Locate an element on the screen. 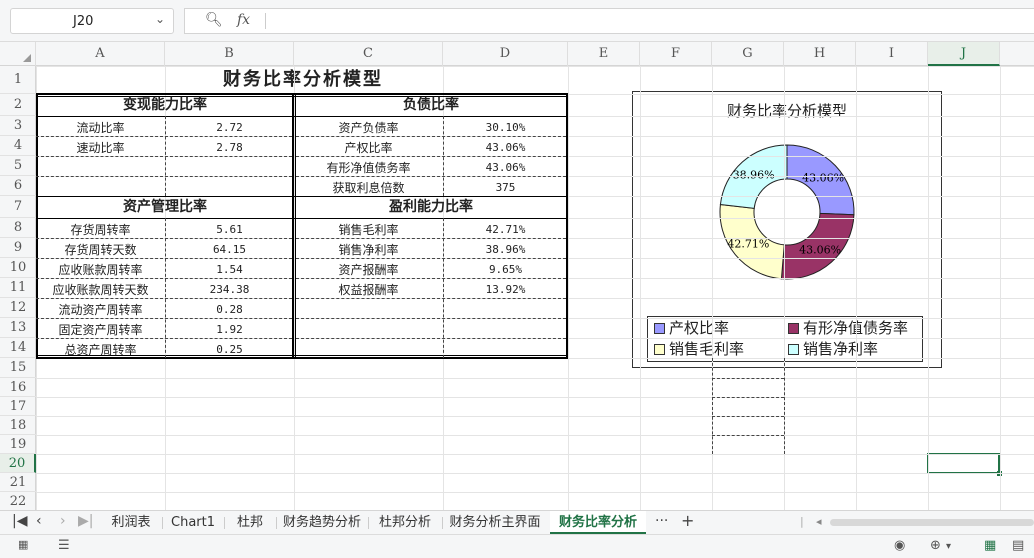  row-header-15: 15 is located at coordinates (18, 368).